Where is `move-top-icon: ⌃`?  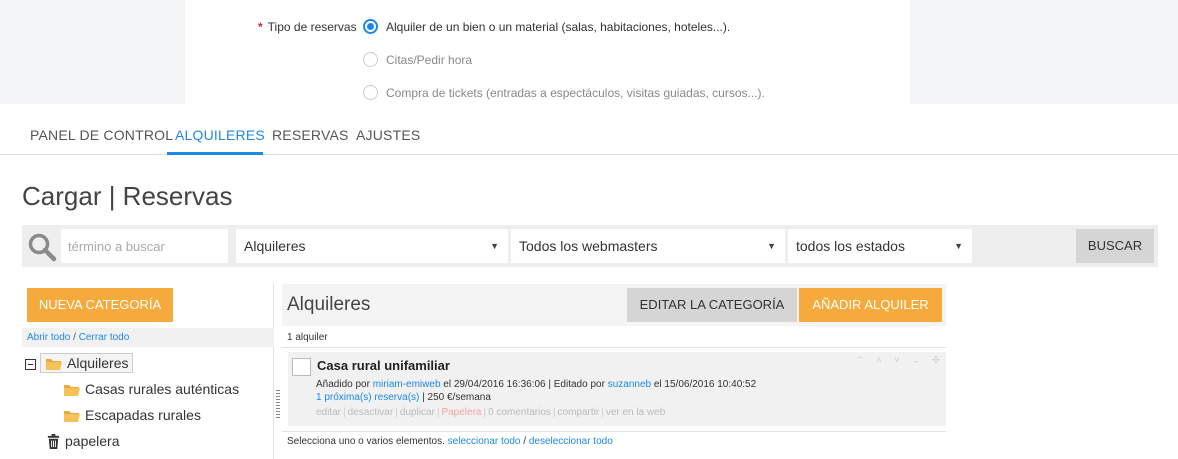 move-top-icon: ⌃ is located at coordinates (860, 361).